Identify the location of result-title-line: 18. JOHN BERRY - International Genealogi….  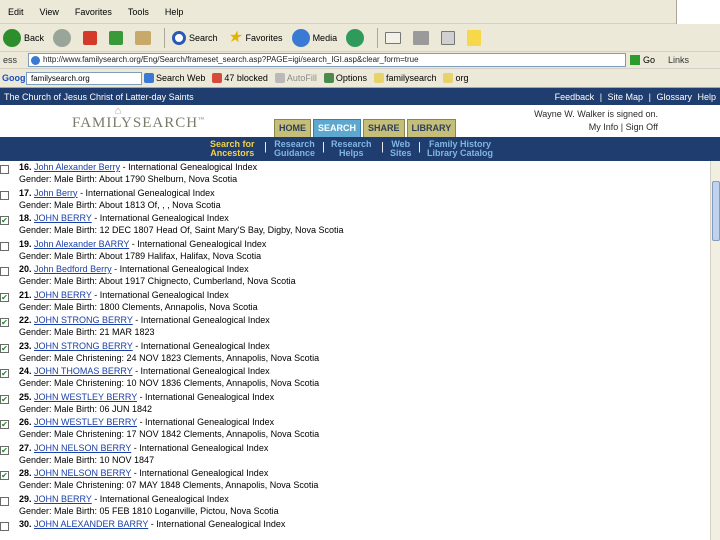
(124, 218).